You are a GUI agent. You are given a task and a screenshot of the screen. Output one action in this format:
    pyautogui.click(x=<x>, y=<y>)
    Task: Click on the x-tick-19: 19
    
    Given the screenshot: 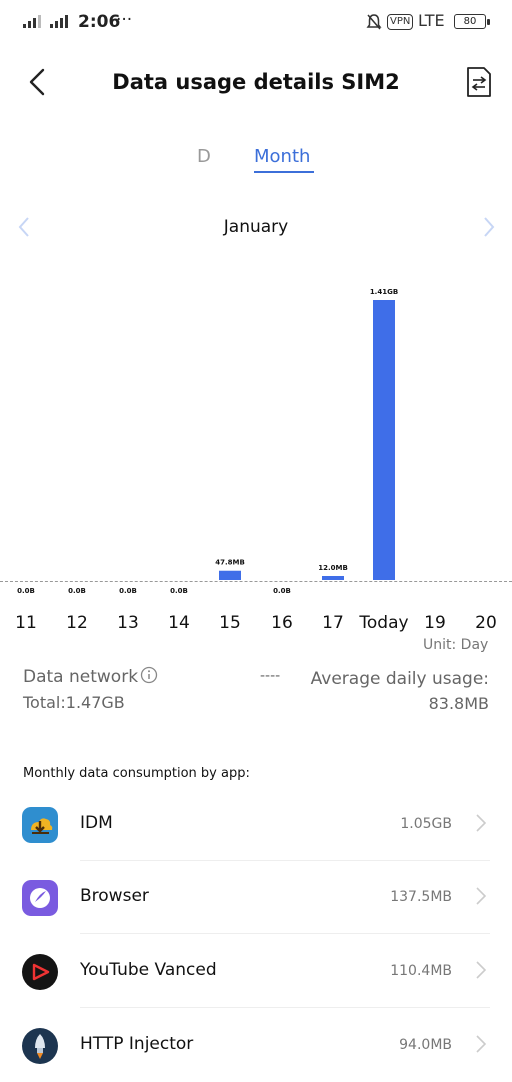 What is the action you would take?
    pyautogui.click(x=435, y=623)
    